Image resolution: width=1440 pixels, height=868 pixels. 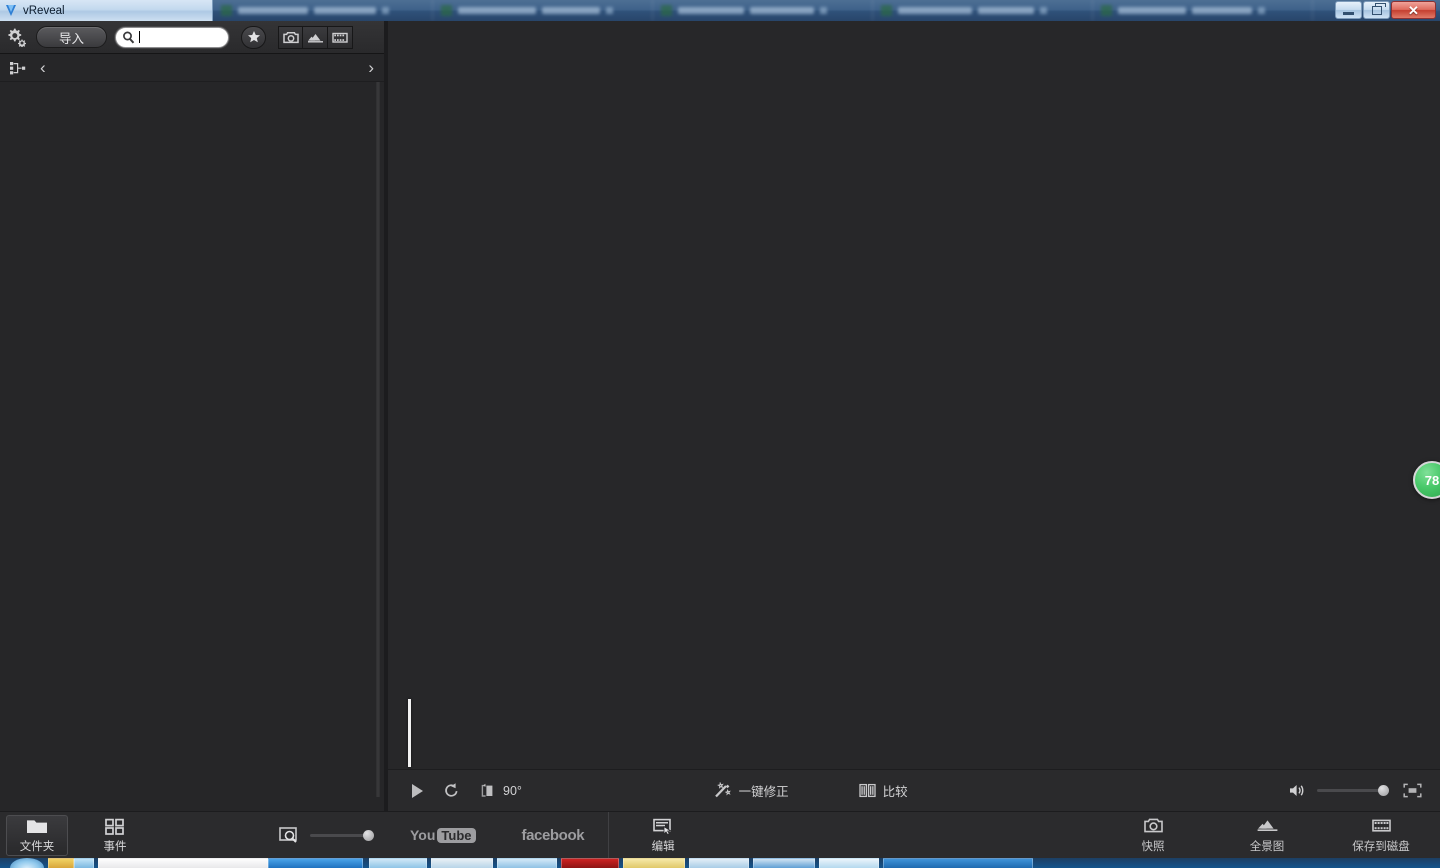 I want to click on folder-icon, so click(x=37, y=826).